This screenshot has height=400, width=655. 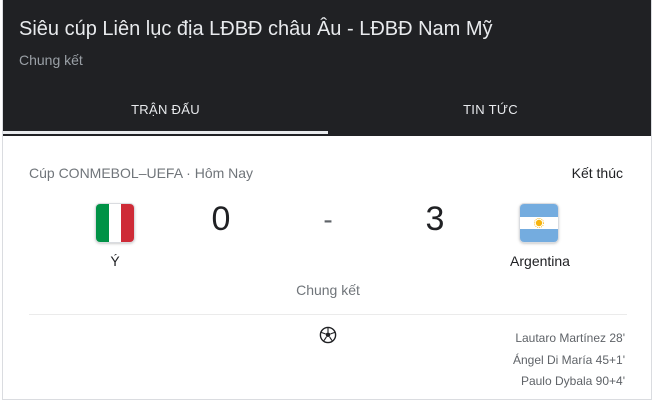 I want to click on goal-scorer: Lautaro Martínez 28', so click(x=570, y=338).